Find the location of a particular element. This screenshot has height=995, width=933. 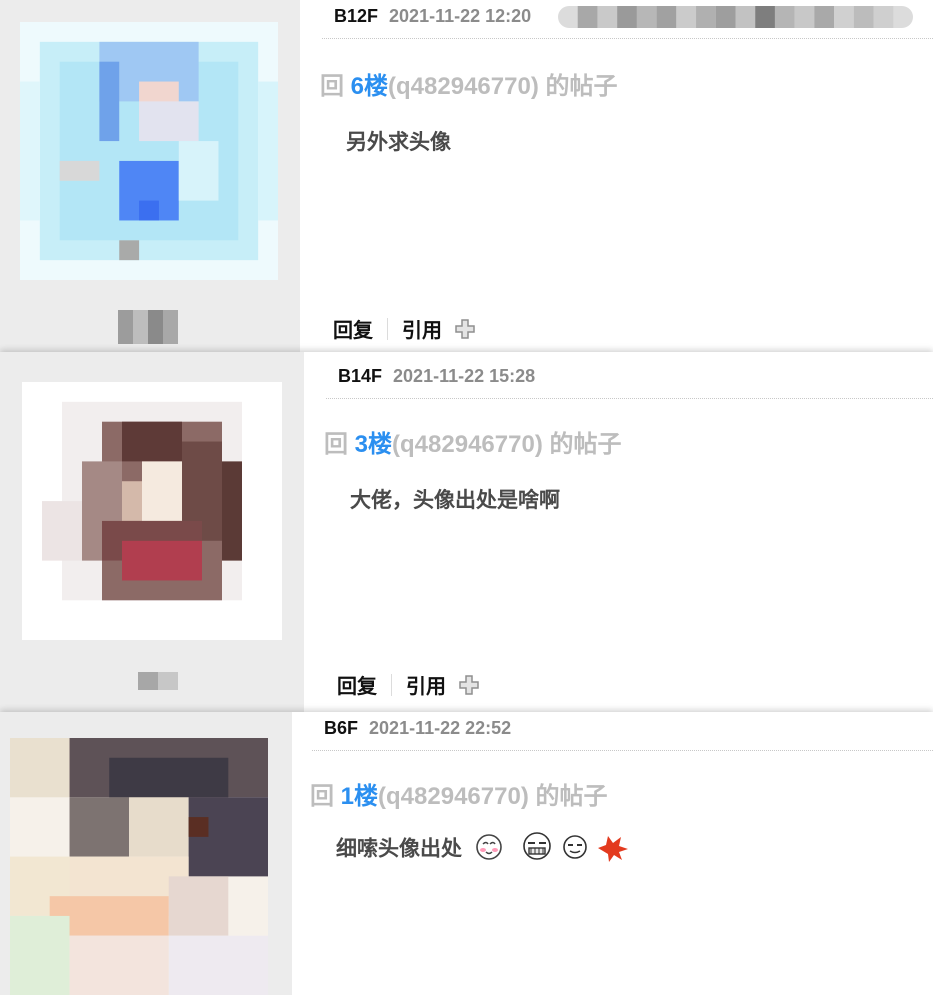

post-content: 大佬，头像出处是啥啊 is located at coordinates (455, 500).